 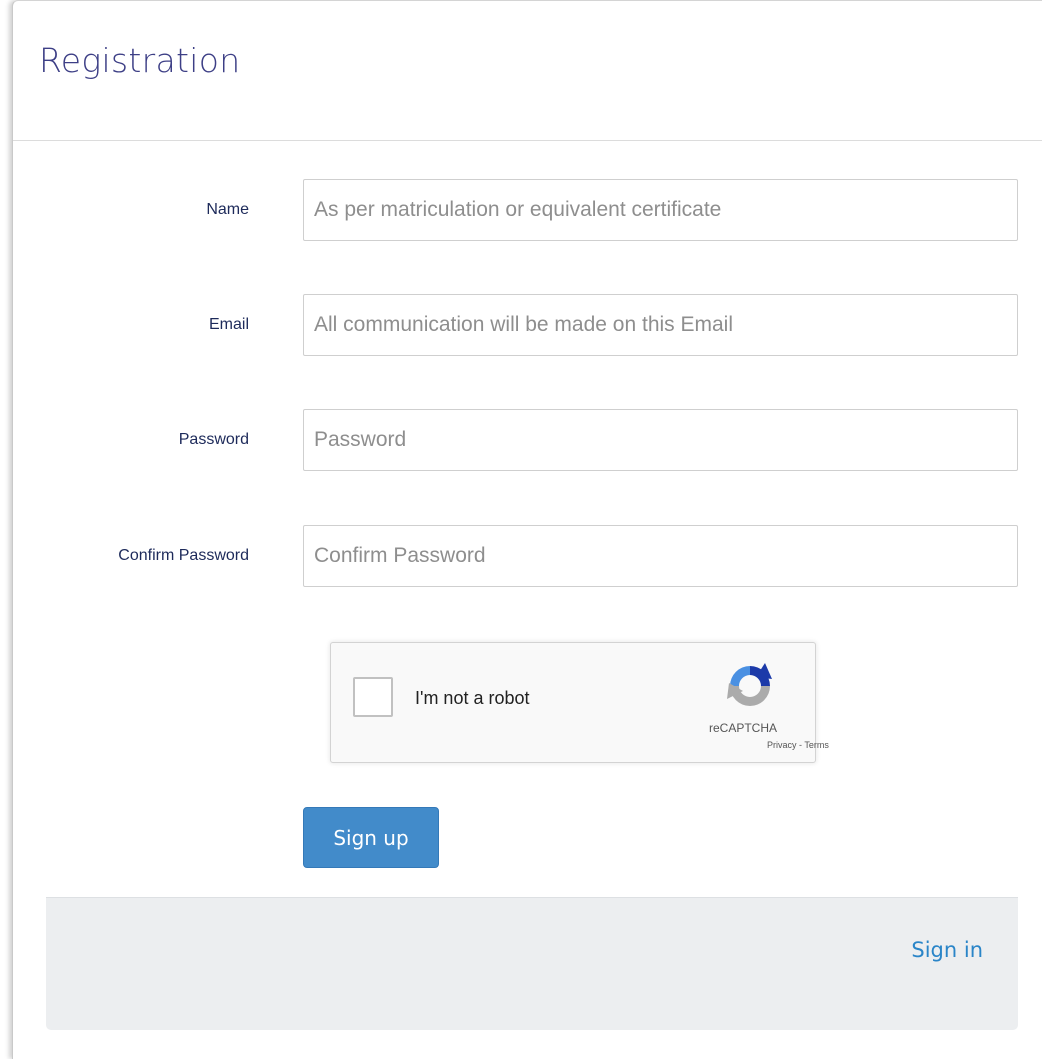 I want to click on recaptcha-label: I'm not a robot, so click(x=472, y=698).